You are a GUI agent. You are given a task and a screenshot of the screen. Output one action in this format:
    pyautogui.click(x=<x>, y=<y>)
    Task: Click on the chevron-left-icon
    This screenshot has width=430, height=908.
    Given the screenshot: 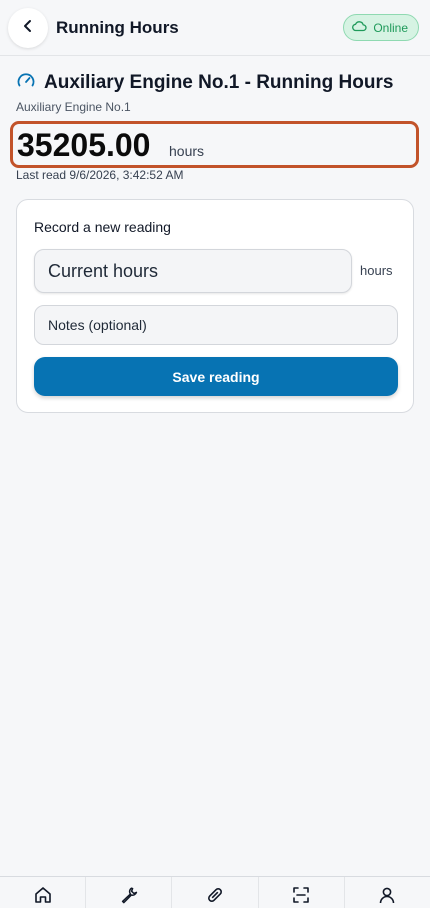 What is the action you would take?
    pyautogui.click(x=28, y=28)
    